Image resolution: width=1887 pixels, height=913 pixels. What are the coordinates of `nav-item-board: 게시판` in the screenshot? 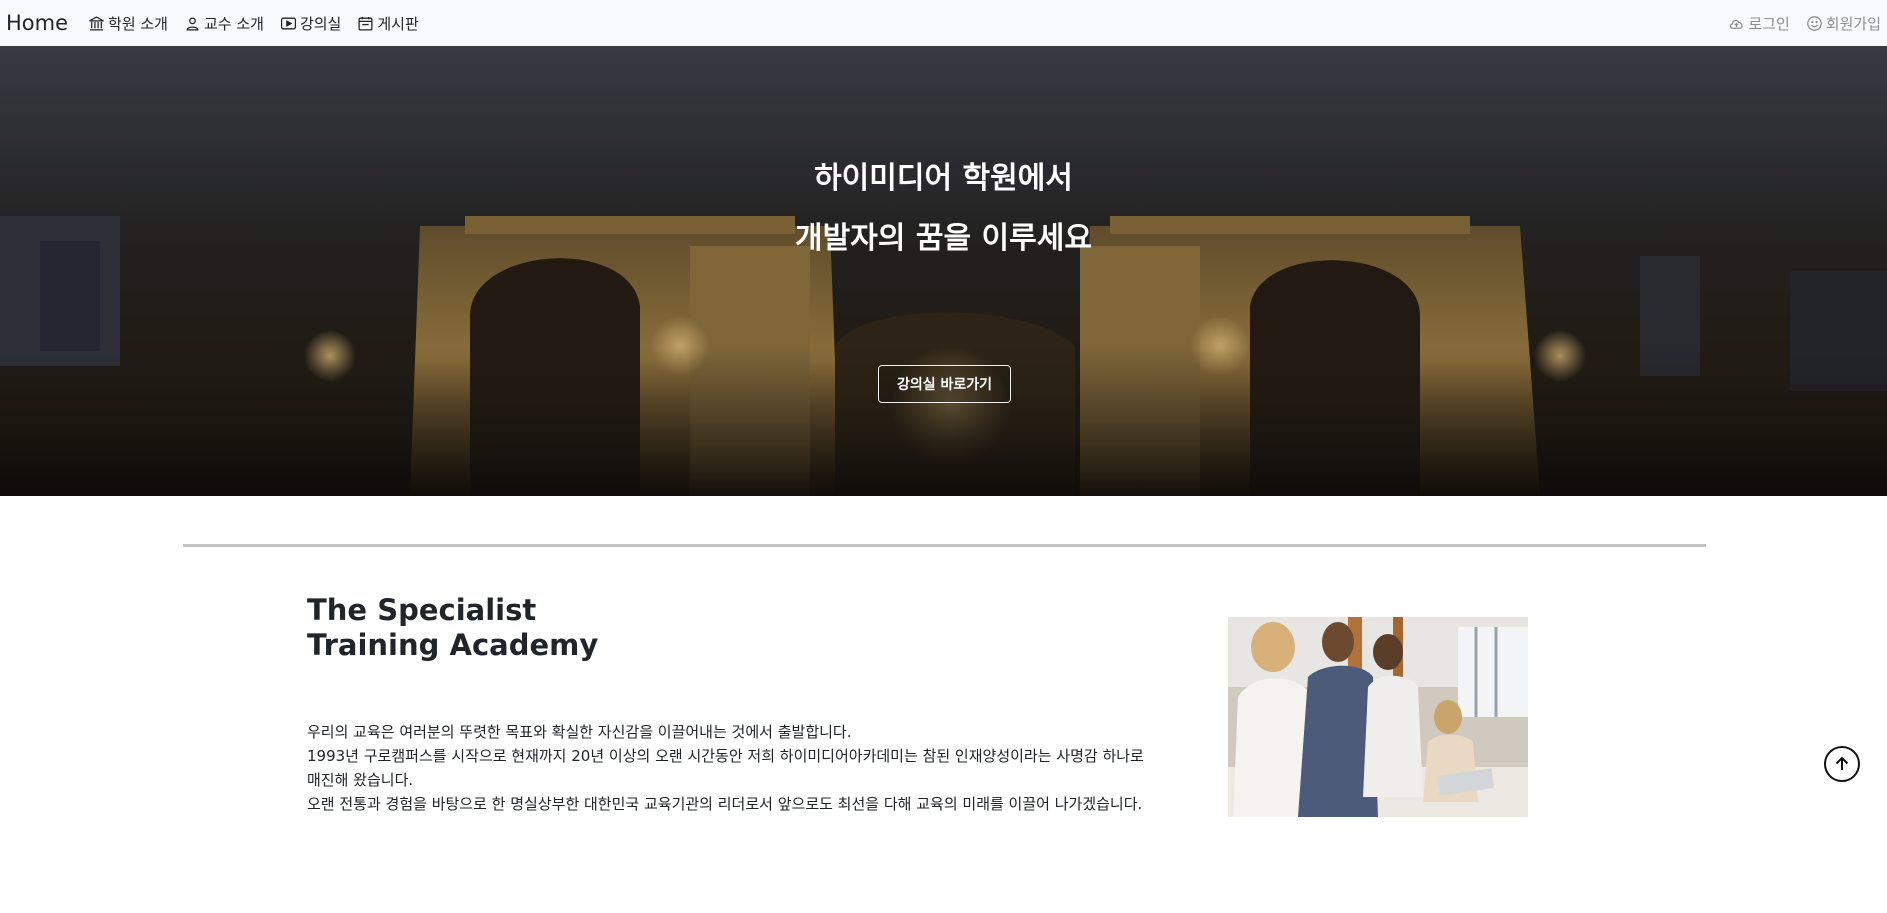 It's located at (388, 23).